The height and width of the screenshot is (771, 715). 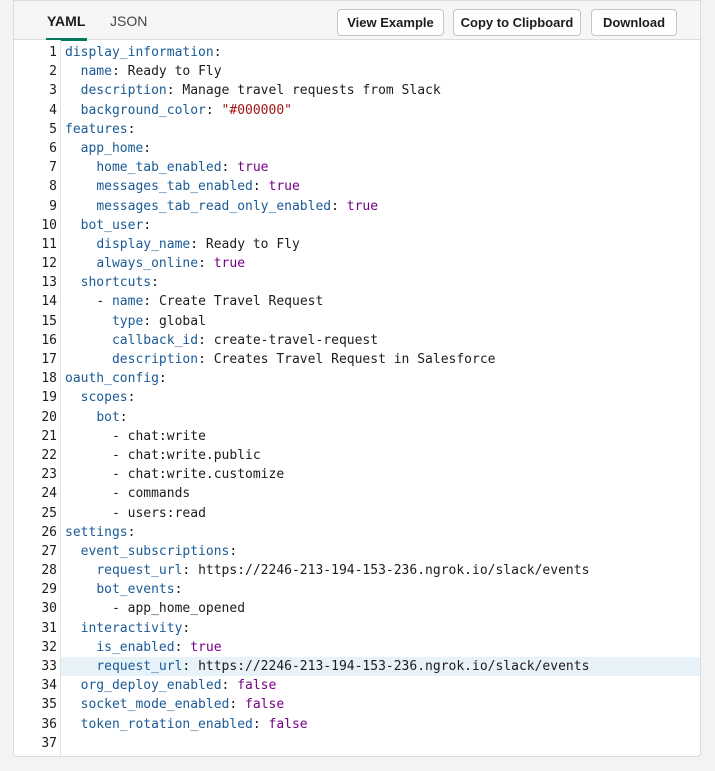 I want to click on code-line: 11 display_name: Ready to Fly, so click(x=357, y=244).